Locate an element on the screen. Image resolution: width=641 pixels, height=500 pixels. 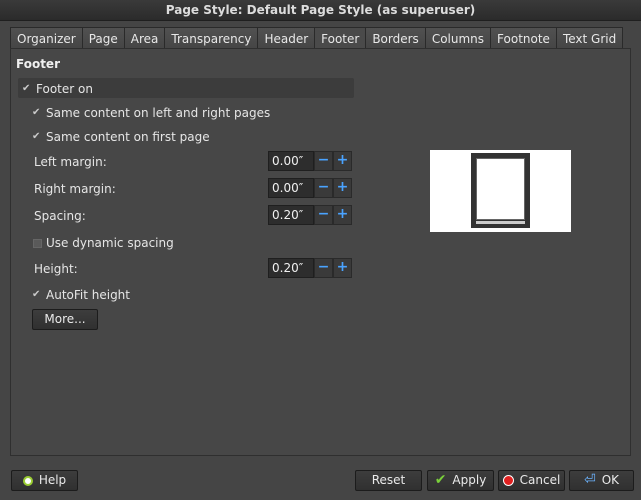
apply-button: ✔ Apply is located at coordinates (460, 480).